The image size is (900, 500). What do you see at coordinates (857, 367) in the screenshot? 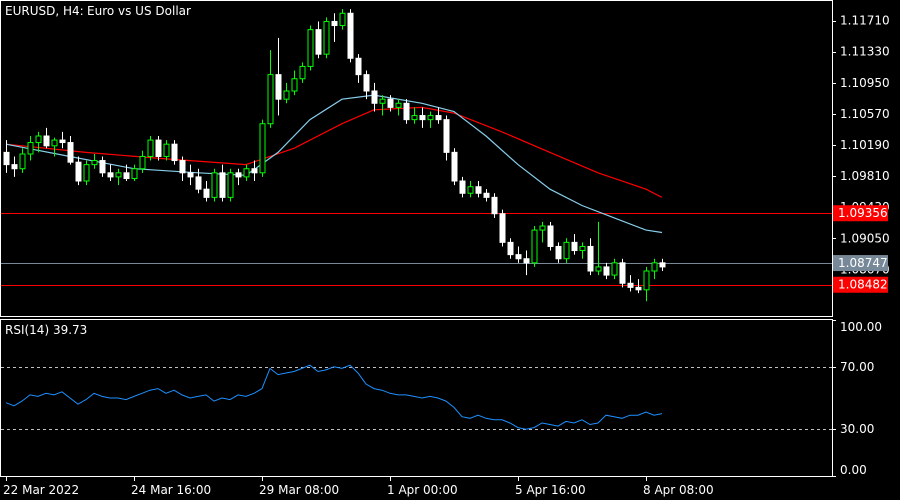
I see `rsi-tick-label: 70.00` at bounding box center [857, 367].